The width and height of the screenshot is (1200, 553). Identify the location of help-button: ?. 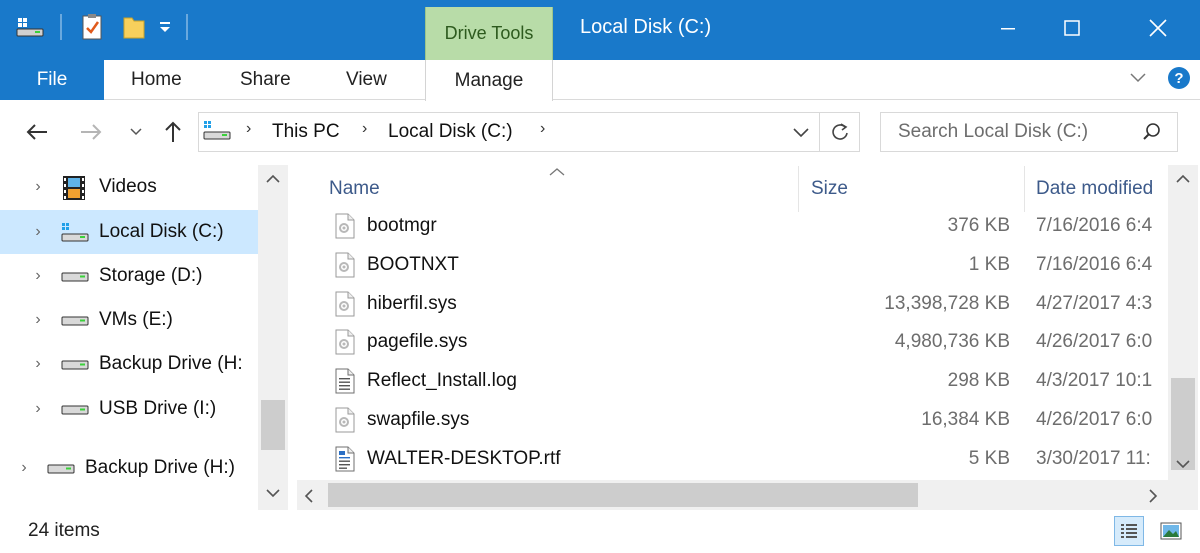
(1179, 78).